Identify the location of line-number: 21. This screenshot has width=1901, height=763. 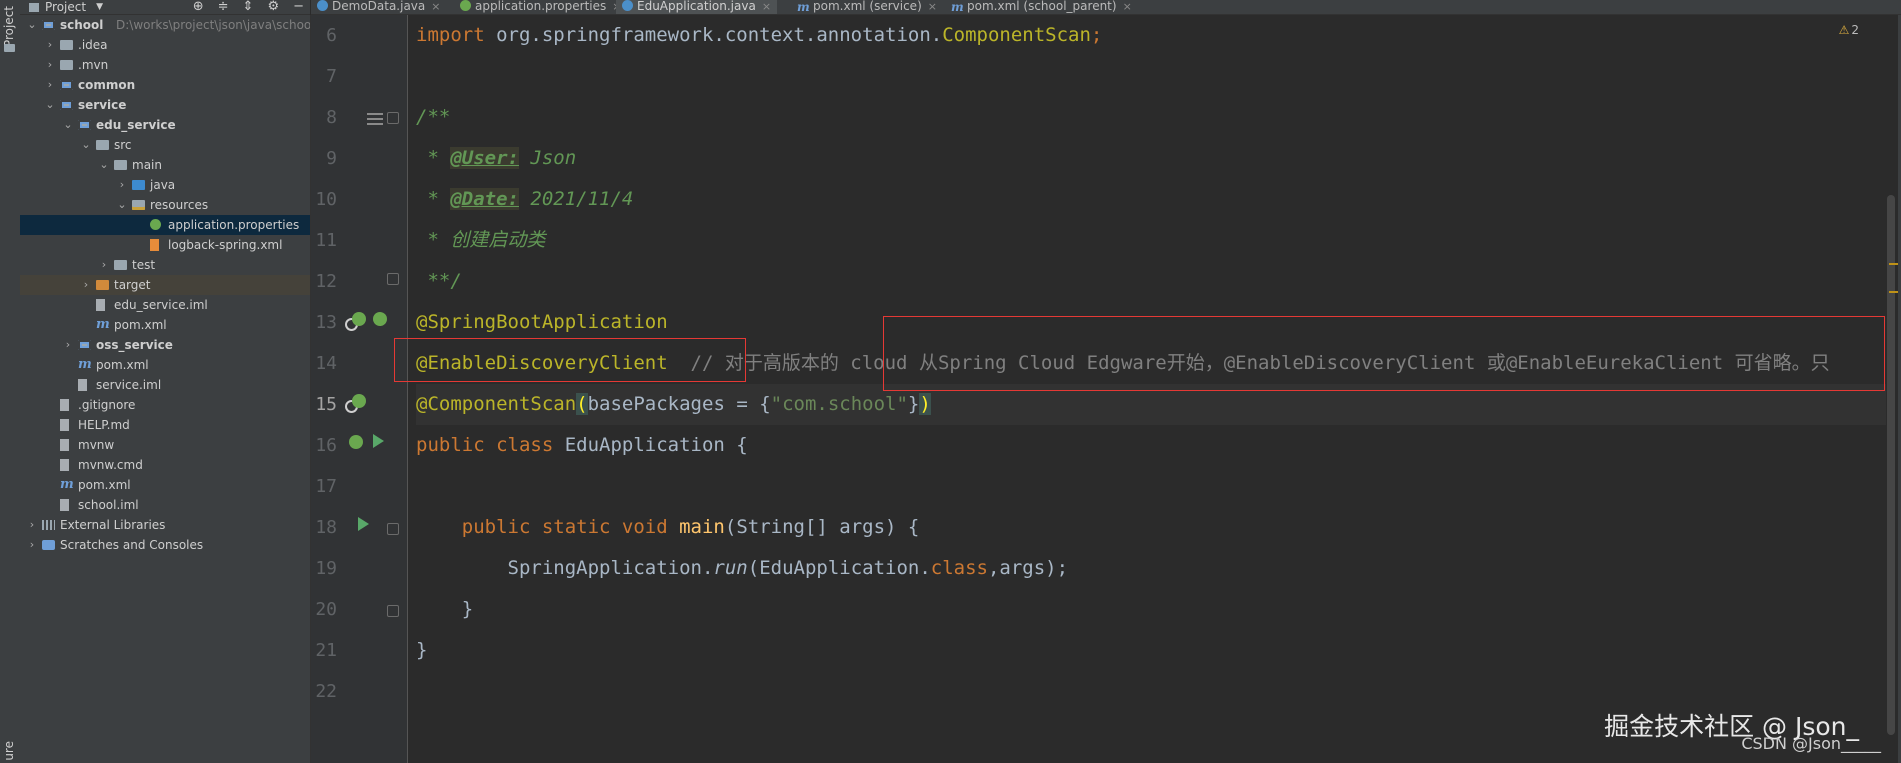
(324, 650).